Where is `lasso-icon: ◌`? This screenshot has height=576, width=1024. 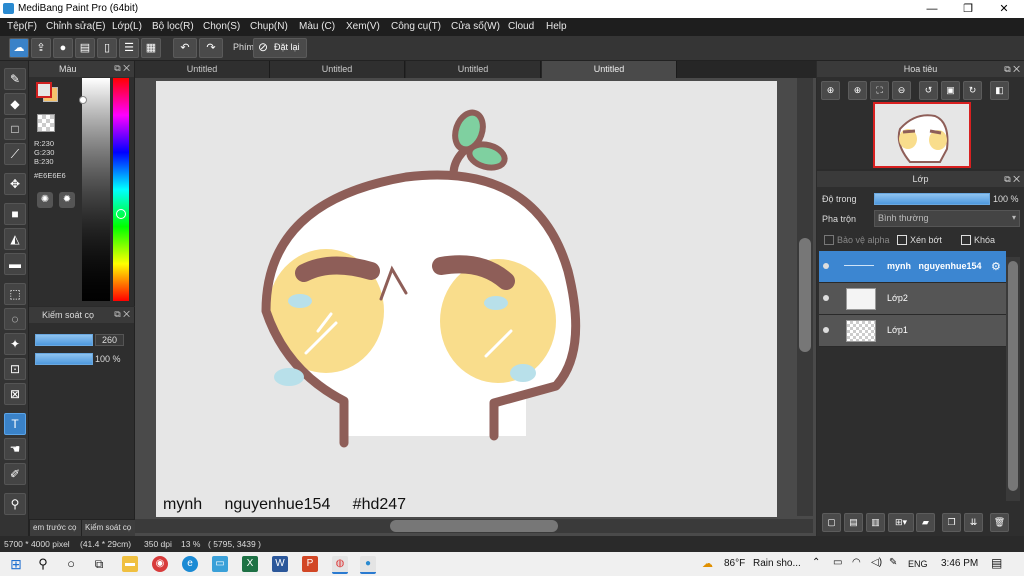 lasso-icon: ◌ is located at coordinates (15, 319).